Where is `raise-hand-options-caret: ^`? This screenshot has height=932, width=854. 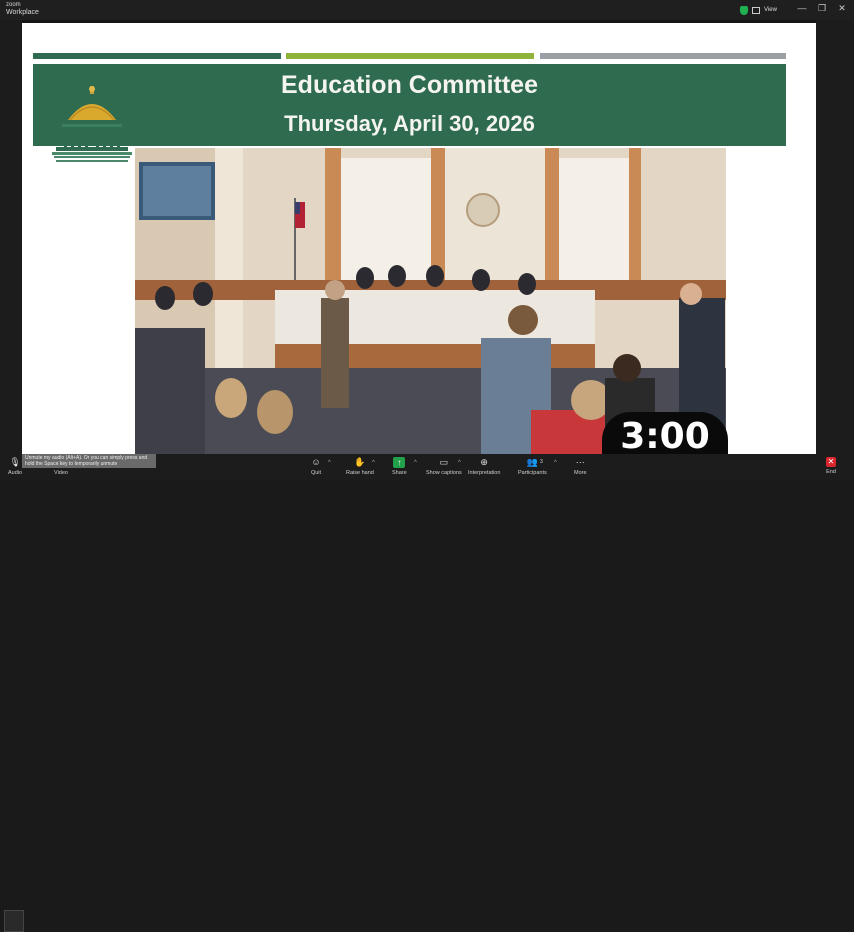 raise-hand-options-caret: ^ is located at coordinates (373, 463).